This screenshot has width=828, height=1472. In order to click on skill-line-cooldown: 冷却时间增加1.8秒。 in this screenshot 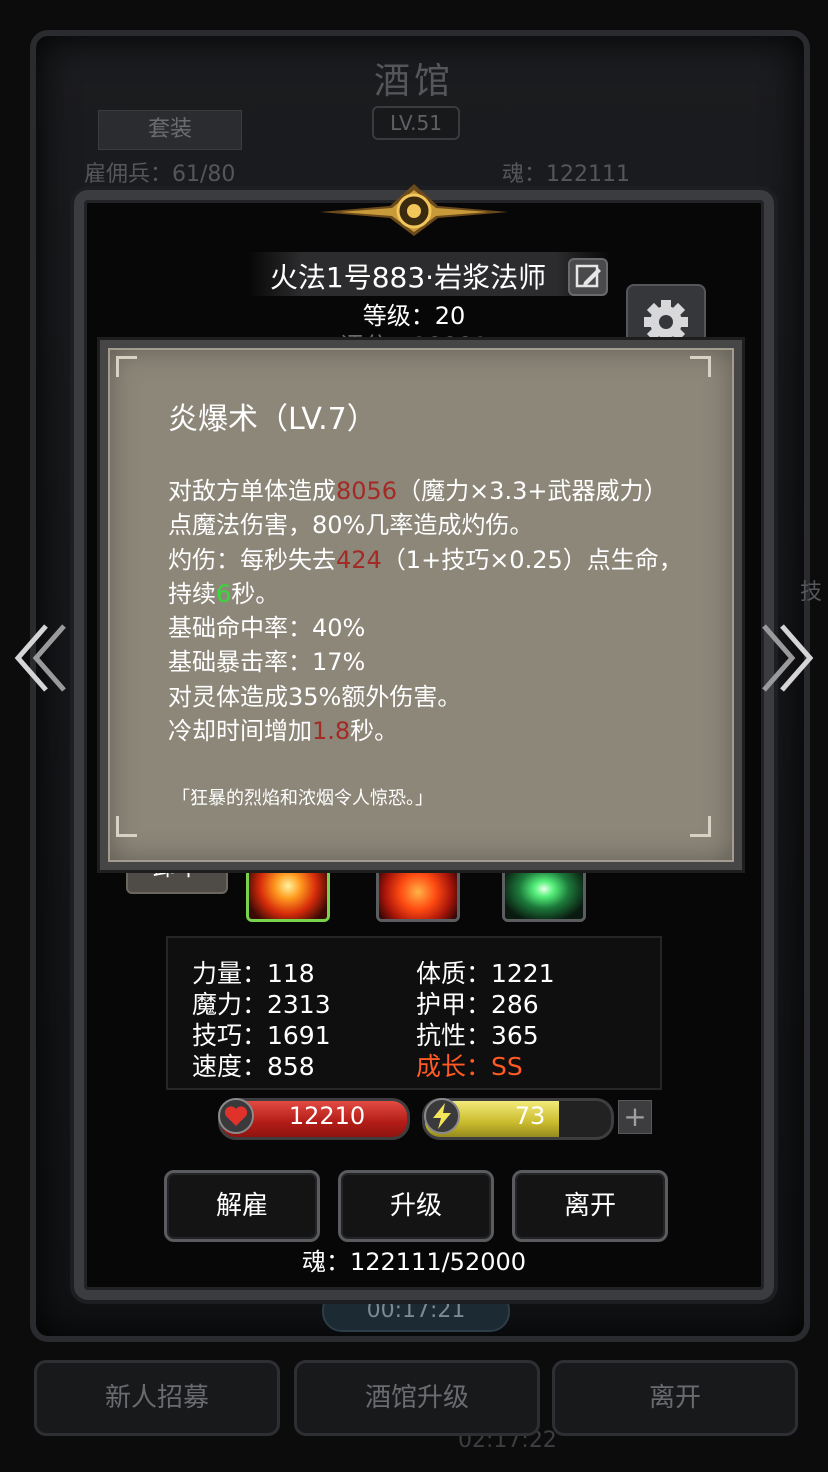, I will do `click(283, 731)`.